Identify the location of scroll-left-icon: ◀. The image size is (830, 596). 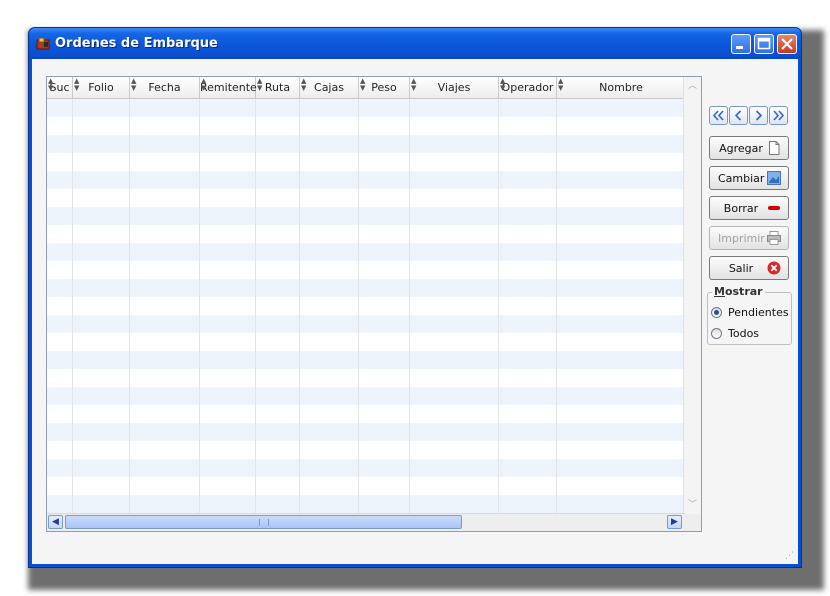
(55, 522).